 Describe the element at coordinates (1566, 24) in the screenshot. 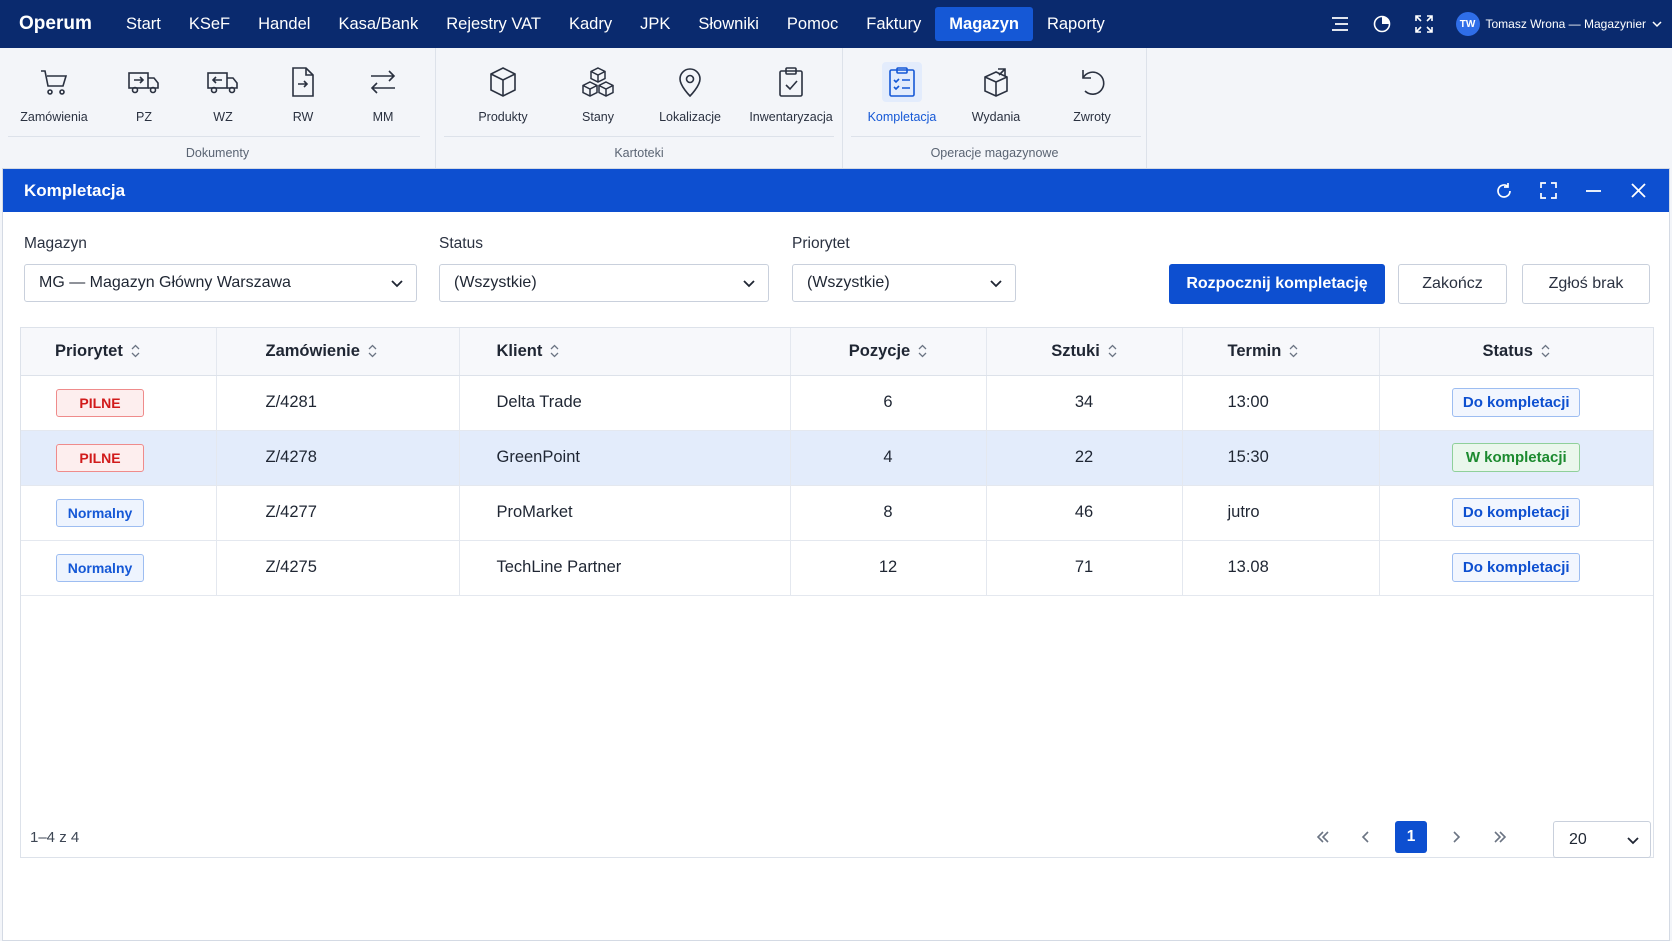

I see `user-name: Tomasz Wrona — Magazynier` at that location.